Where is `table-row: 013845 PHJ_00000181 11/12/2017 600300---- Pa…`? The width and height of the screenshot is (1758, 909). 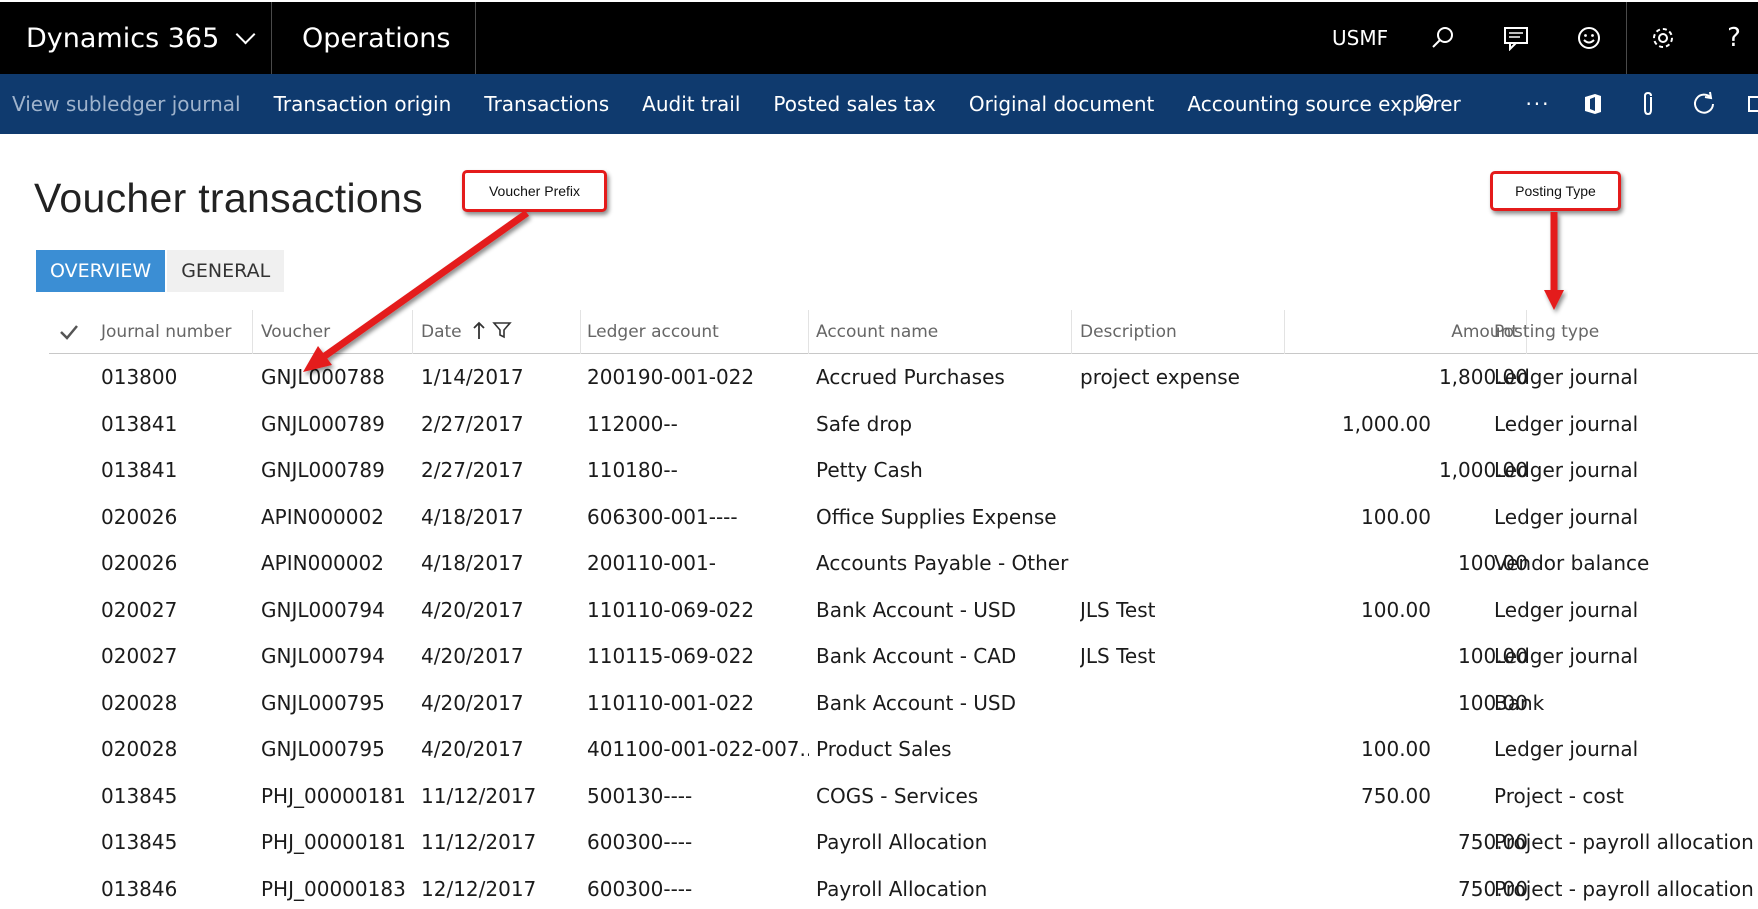
table-row: 013845 PHJ_00000181 11/12/2017 600300---- Pa… is located at coordinates (903, 842).